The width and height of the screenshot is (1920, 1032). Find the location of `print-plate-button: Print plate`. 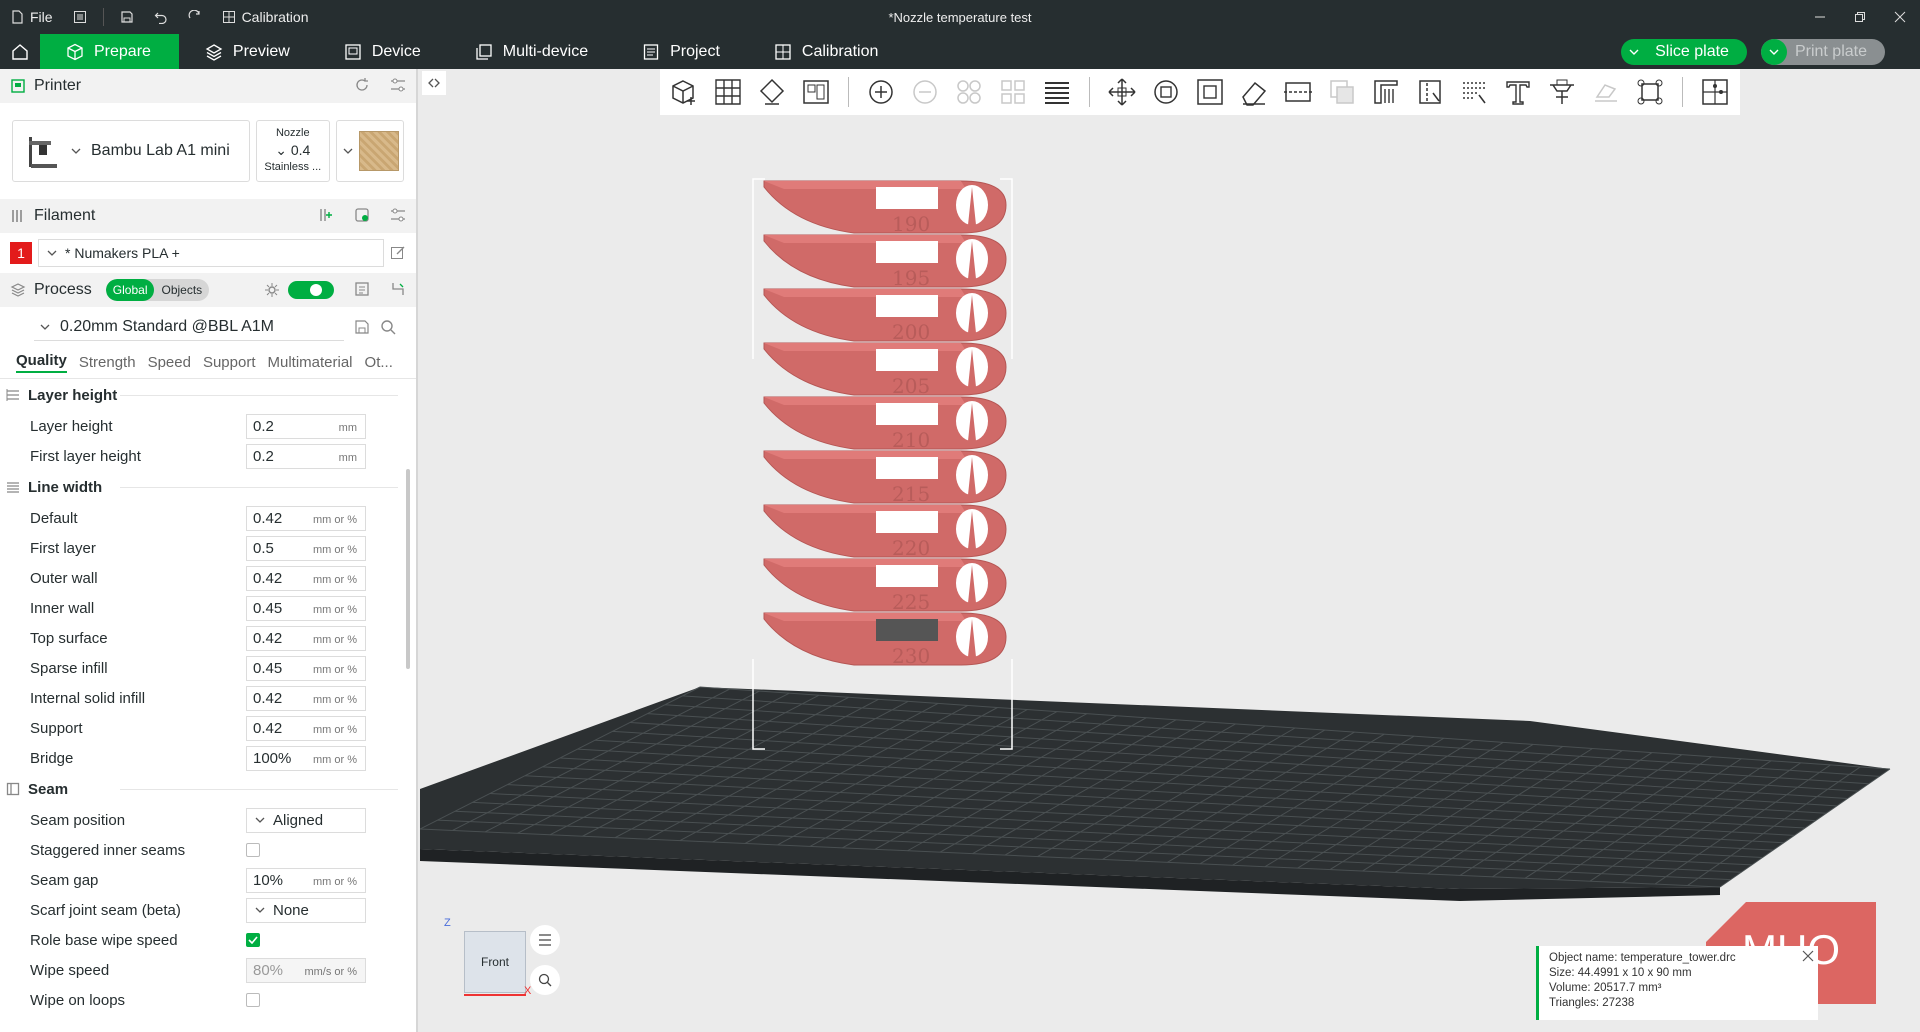

print-plate-button: Print plate is located at coordinates (1822, 52).